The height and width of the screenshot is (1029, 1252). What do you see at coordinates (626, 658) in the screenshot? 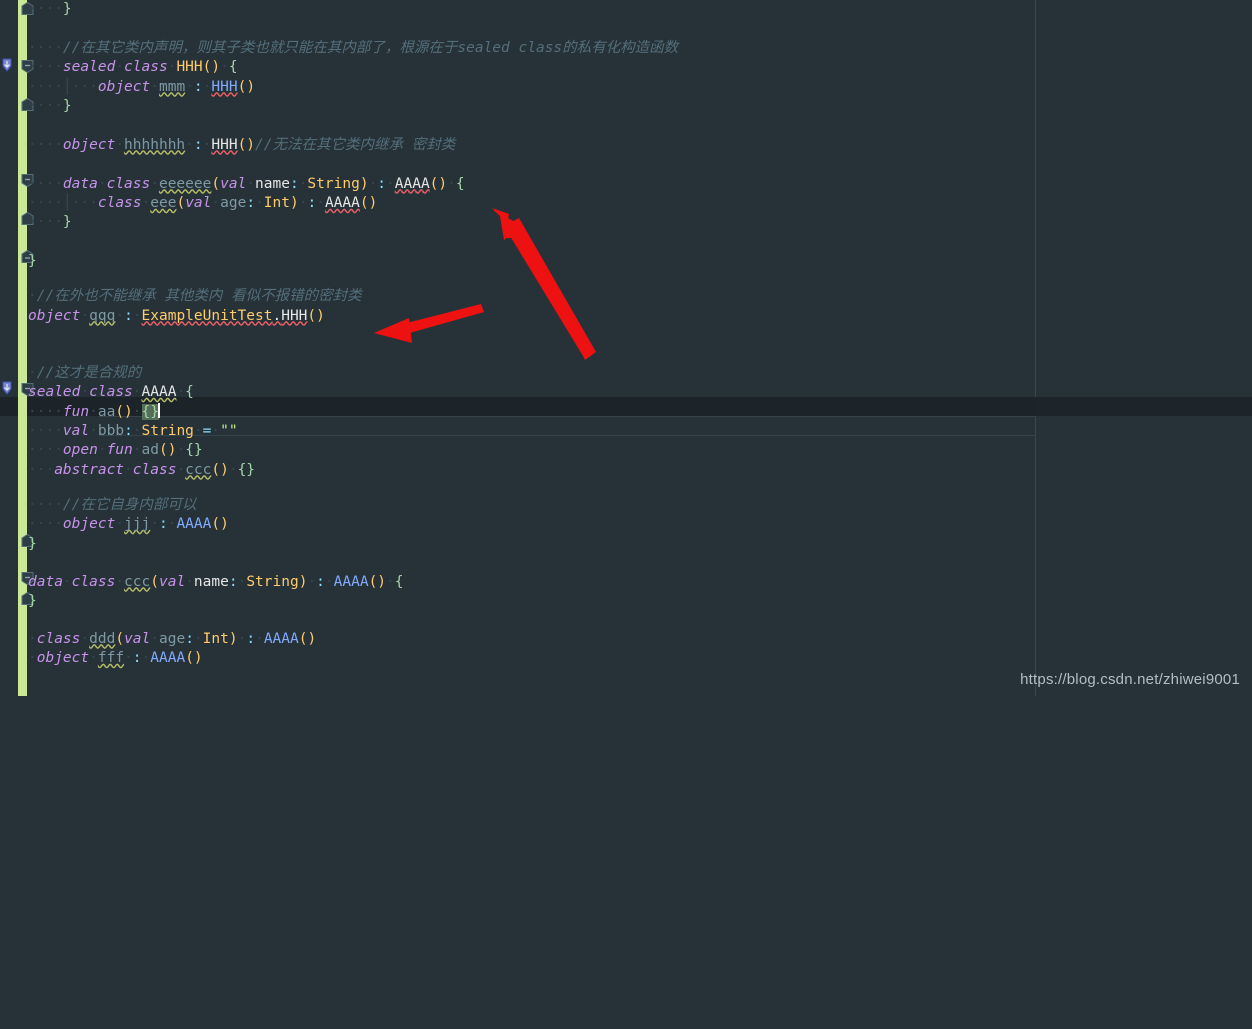
I see `code-line: ·object·fff·:·AAAA()` at bounding box center [626, 658].